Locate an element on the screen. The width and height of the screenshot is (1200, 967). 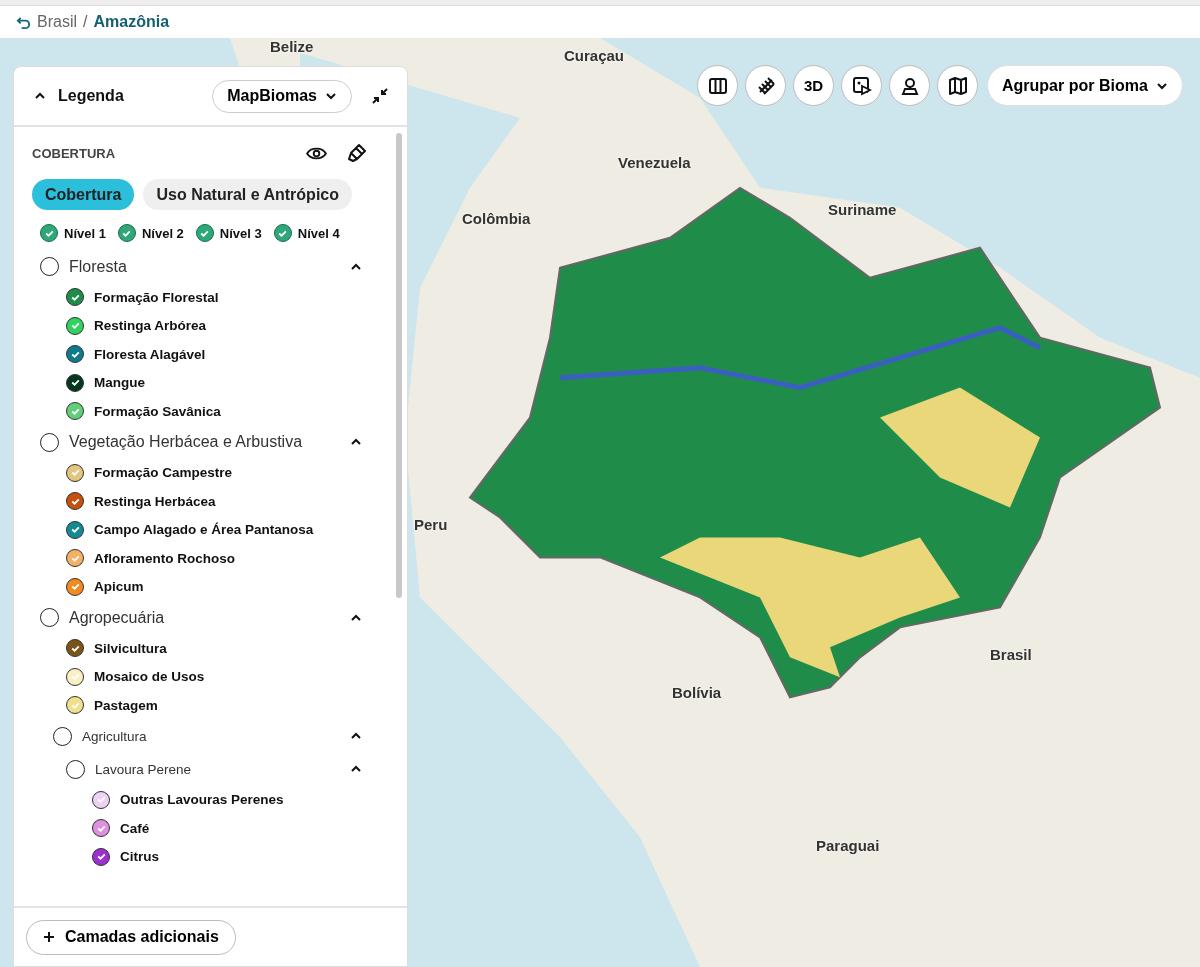
map-label: Peru is located at coordinates (431, 525).